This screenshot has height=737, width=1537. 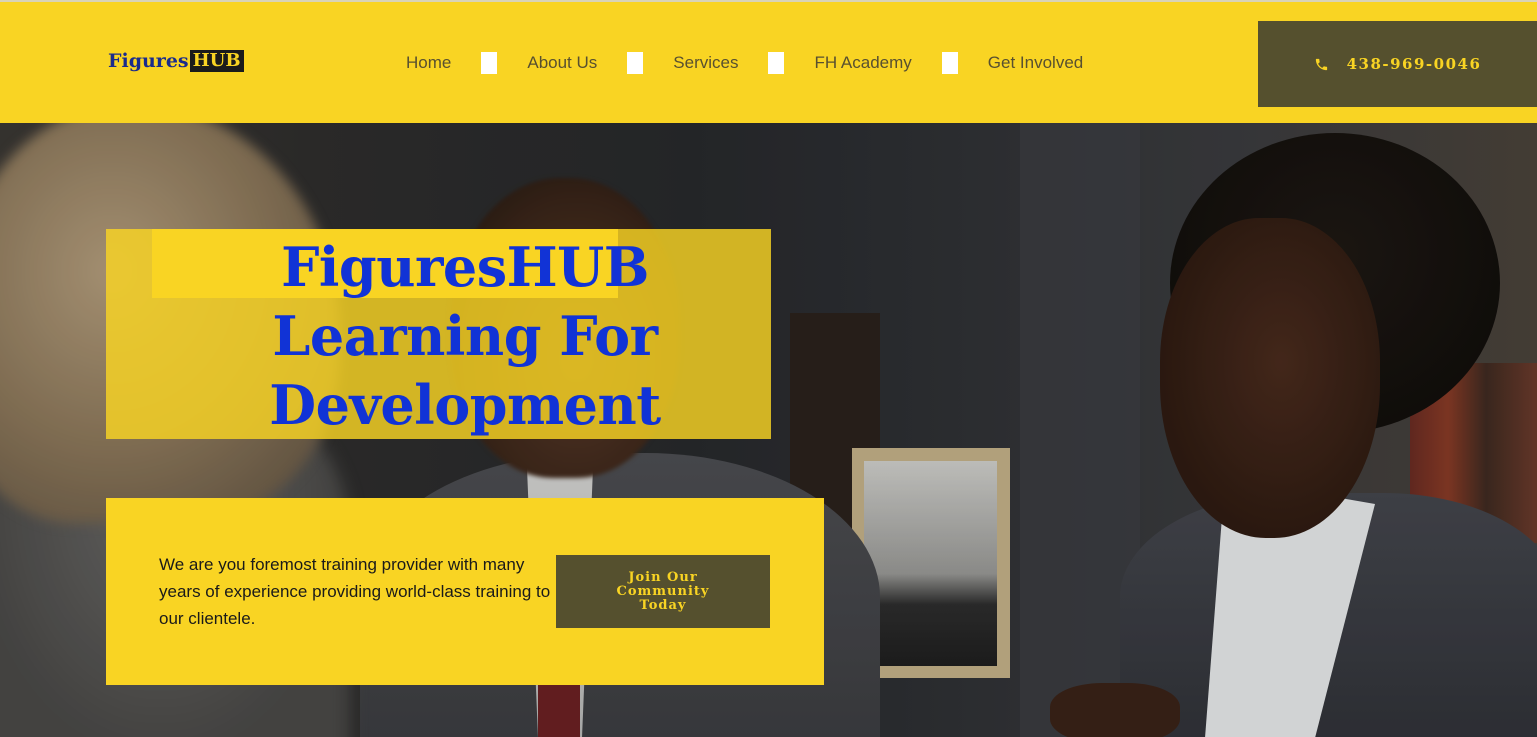 I want to click on hero-title-line-3: Development, so click(x=465, y=405).